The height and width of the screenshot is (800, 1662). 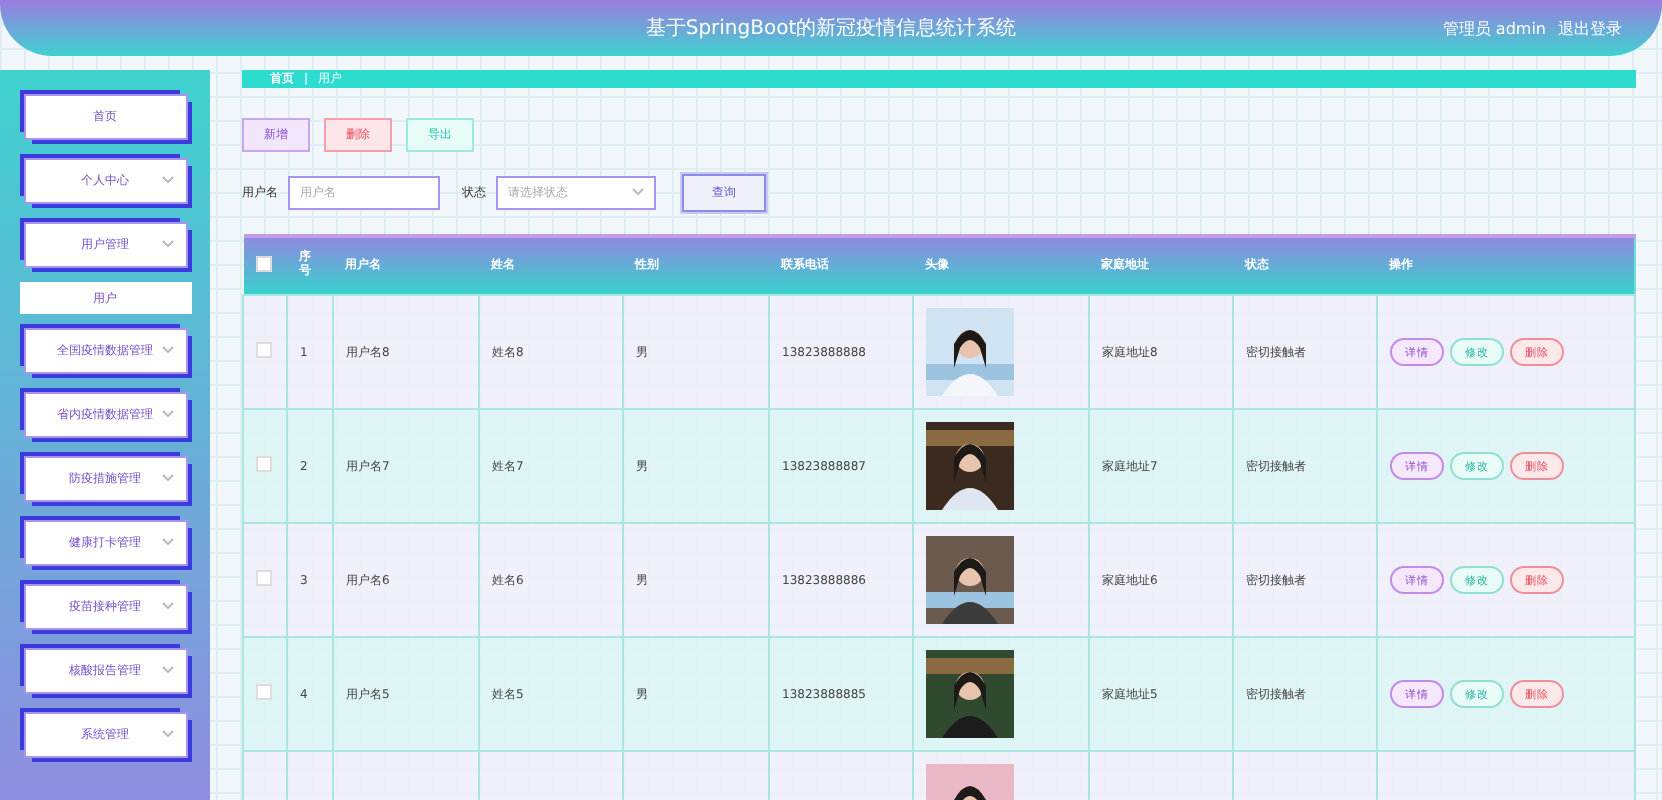 I want to click on user-label: 管理员 admin, so click(x=1494, y=28).